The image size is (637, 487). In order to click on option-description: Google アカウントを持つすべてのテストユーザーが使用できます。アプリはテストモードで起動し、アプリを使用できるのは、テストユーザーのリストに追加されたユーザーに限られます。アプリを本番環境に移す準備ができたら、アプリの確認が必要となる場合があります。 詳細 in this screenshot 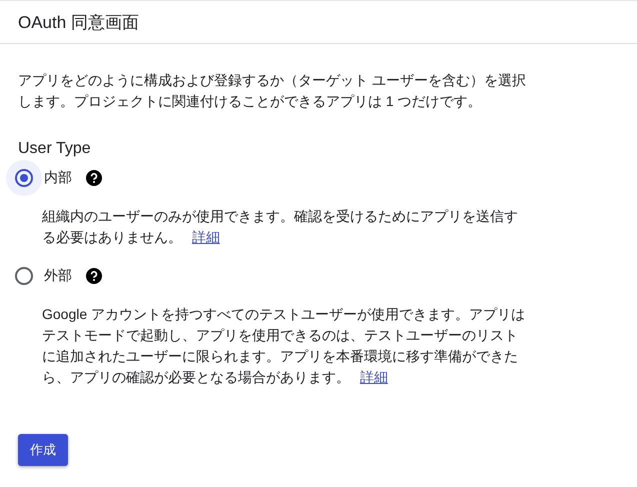, I will do `click(284, 346)`.